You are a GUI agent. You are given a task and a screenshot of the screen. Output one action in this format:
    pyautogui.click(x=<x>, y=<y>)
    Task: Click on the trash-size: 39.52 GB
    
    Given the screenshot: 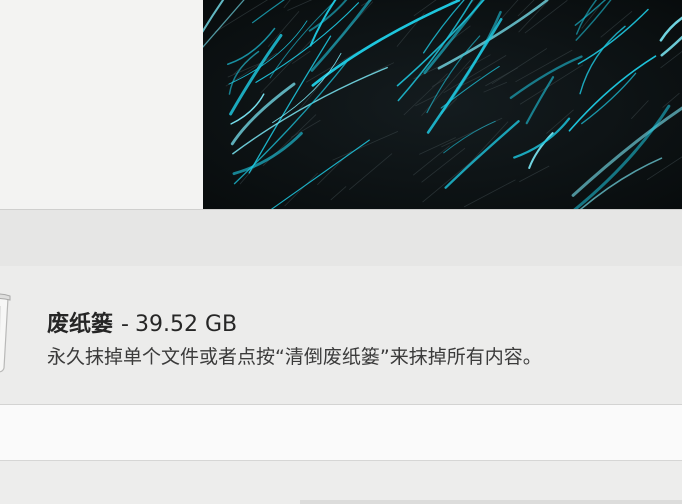 What is the action you would take?
    pyautogui.click(x=186, y=324)
    